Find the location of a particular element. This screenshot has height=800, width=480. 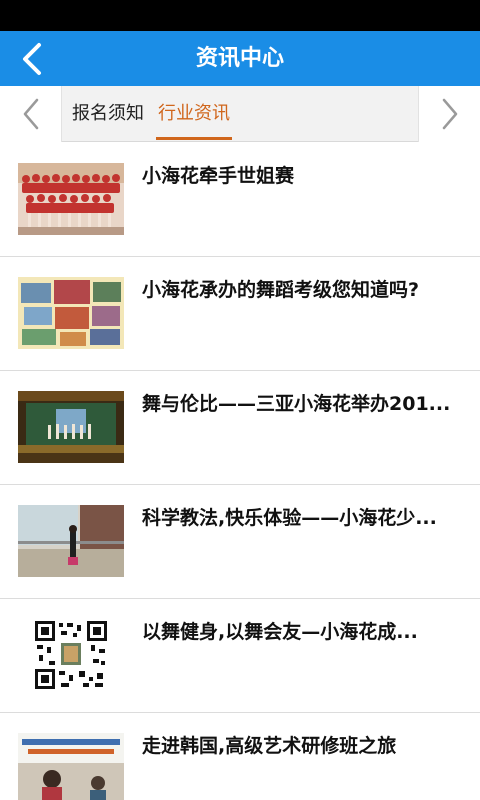

news-title: 小海花牵手世姐赛 is located at coordinates (218, 176).